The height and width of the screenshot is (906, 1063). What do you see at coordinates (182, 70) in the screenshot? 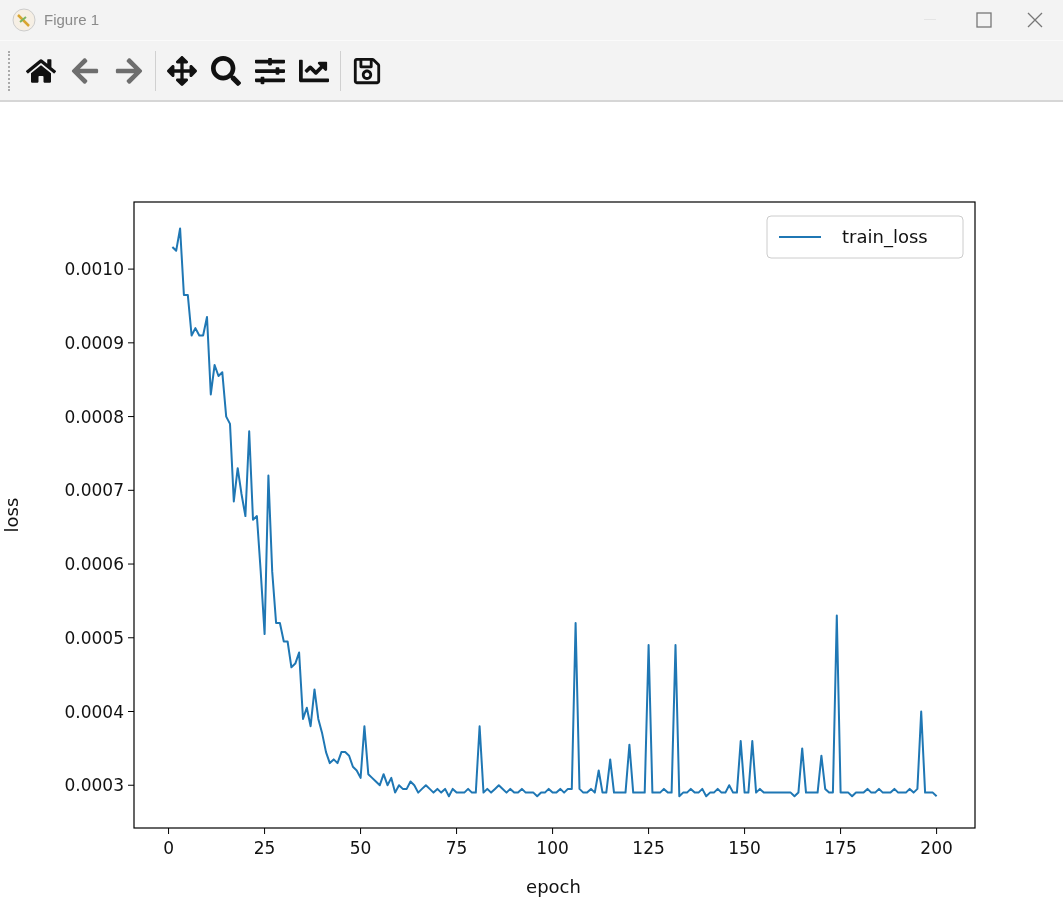
I see `move-icon` at bounding box center [182, 70].